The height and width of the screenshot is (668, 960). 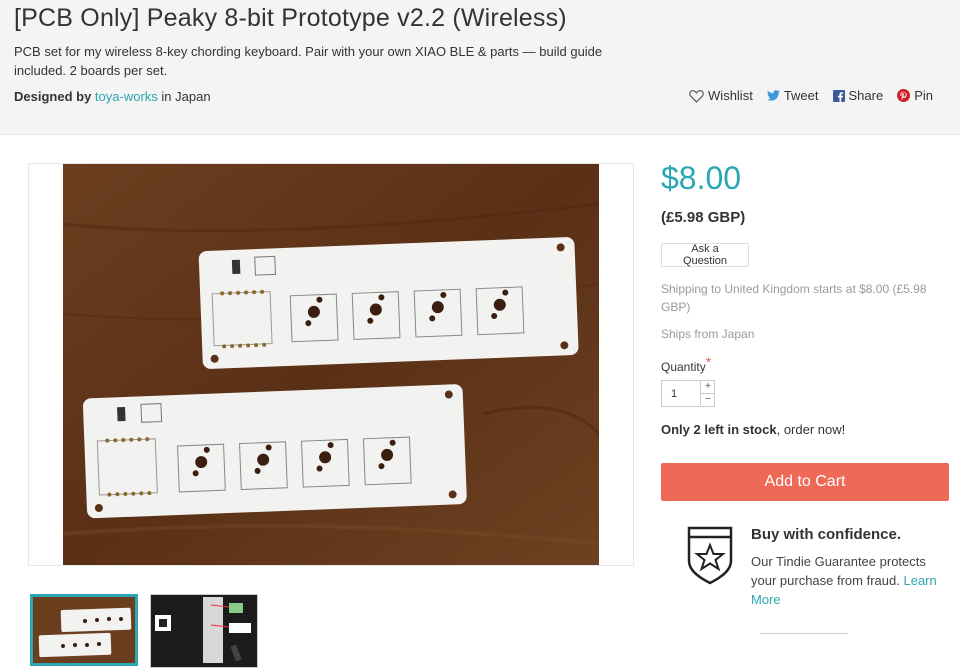 I want to click on wishlist-label: Wishlist, so click(x=730, y=95).